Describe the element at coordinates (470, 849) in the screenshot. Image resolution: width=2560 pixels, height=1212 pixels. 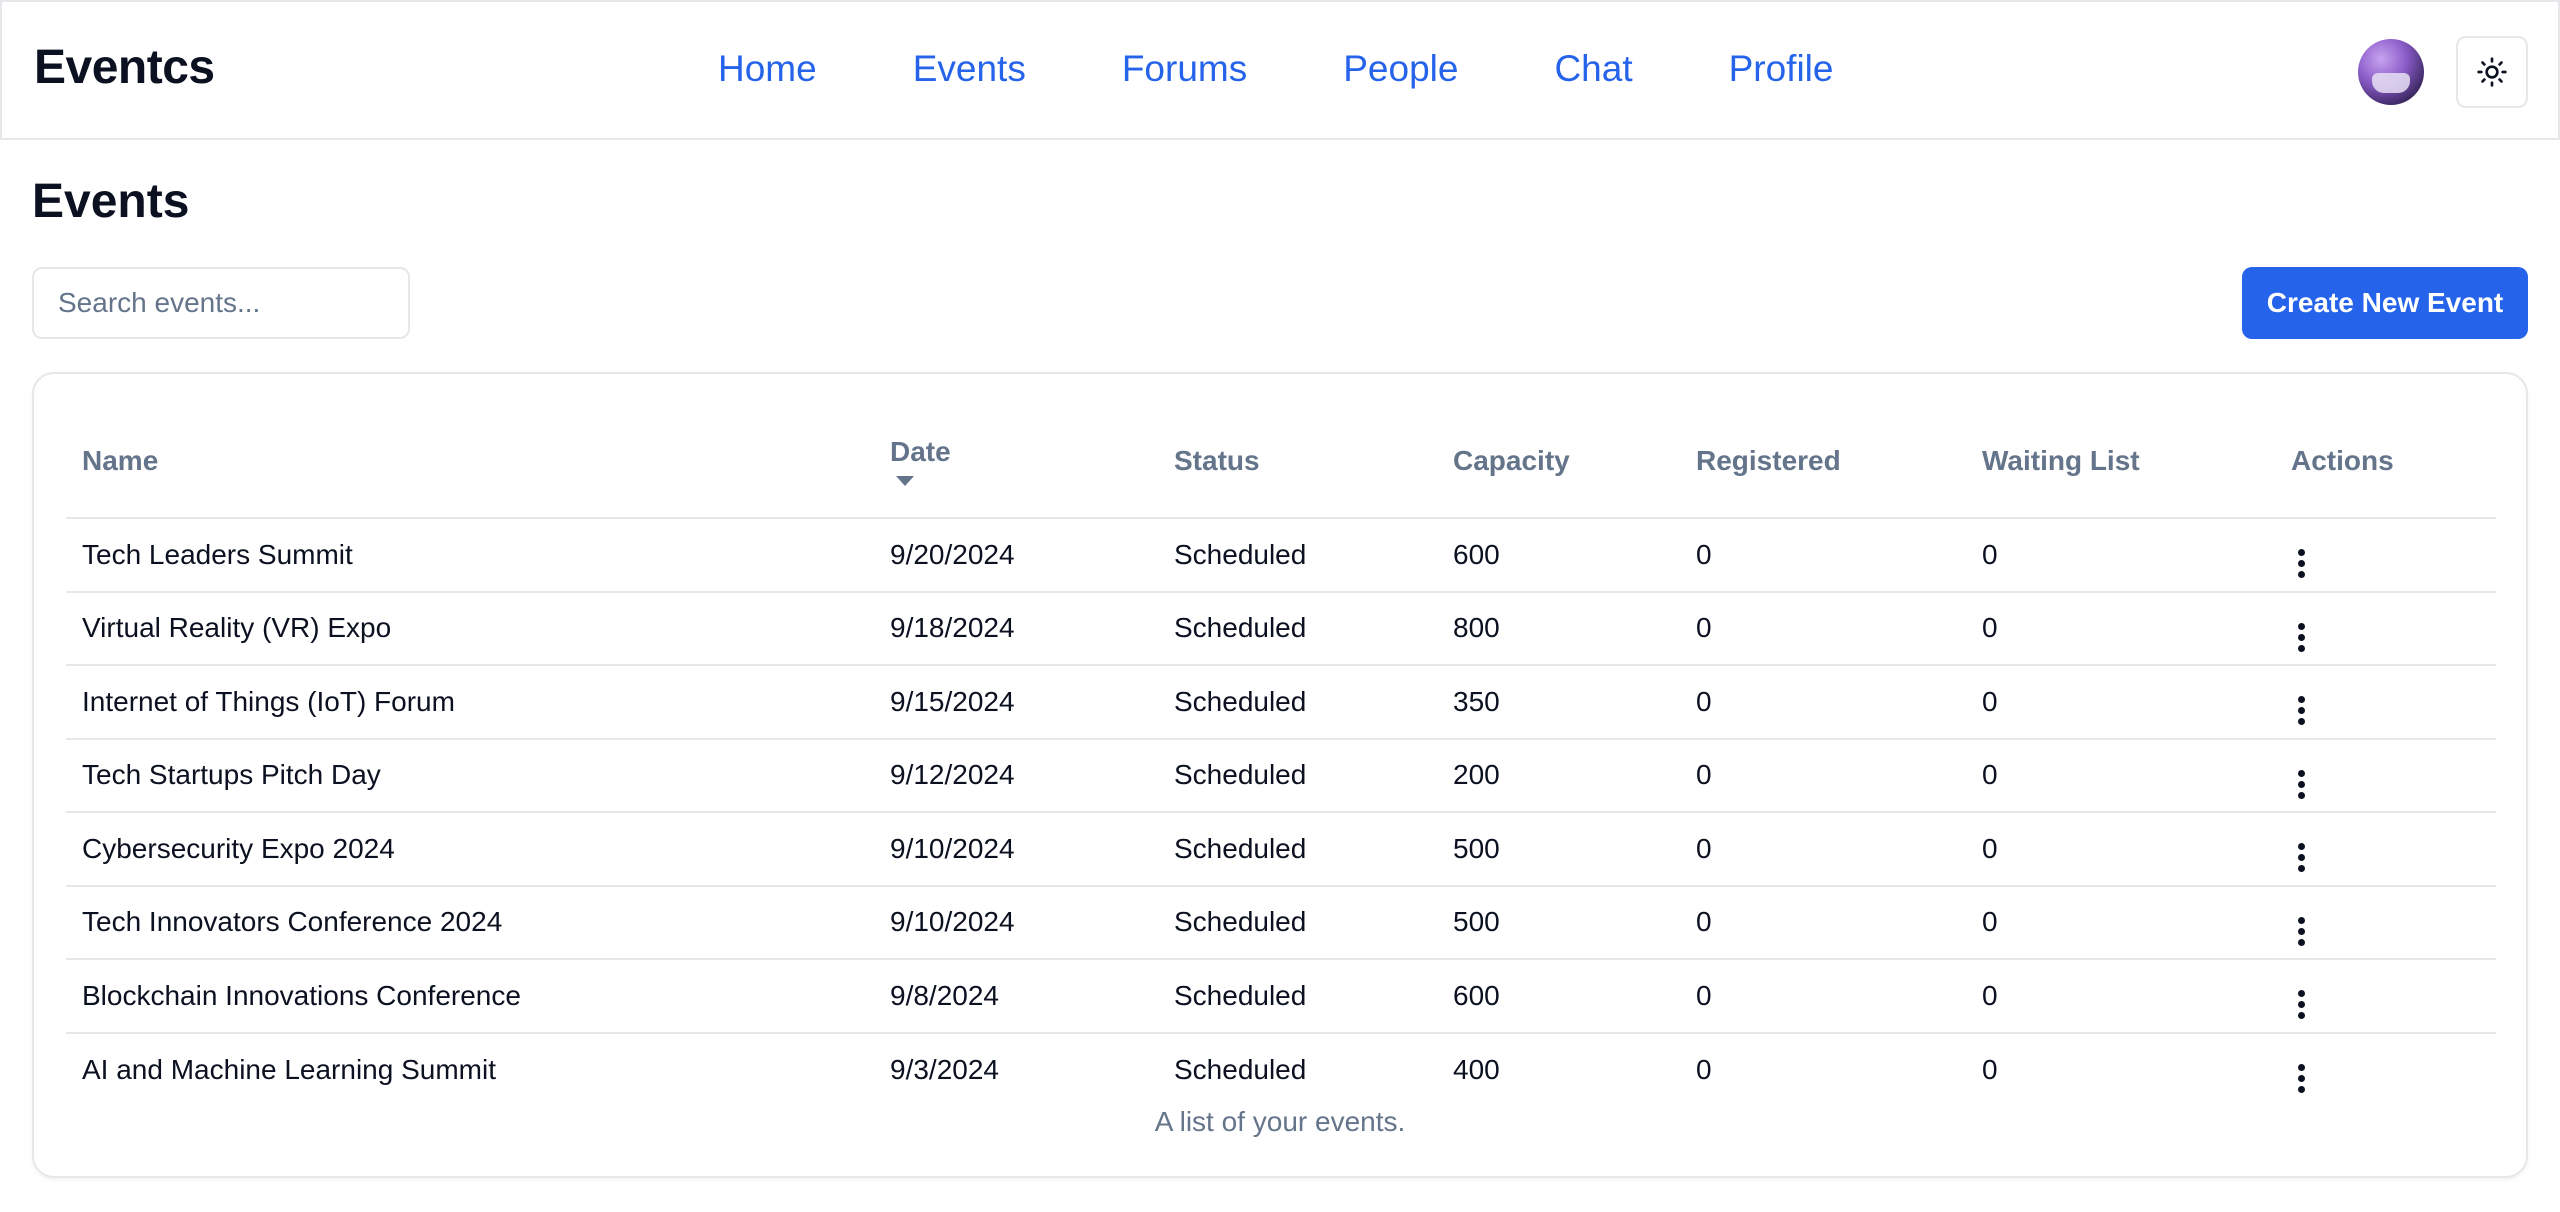
I see `cell-name: Cybersecurity Expo 2024` at that location.